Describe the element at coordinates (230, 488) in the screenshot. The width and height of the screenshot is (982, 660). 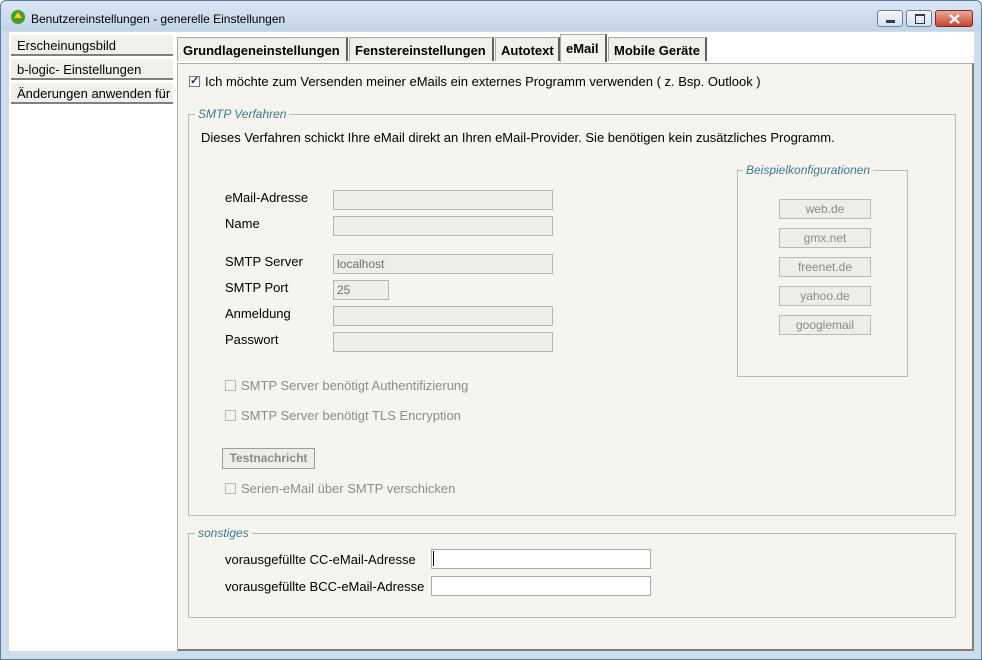
I see `serial-email-checkbox` at that location.